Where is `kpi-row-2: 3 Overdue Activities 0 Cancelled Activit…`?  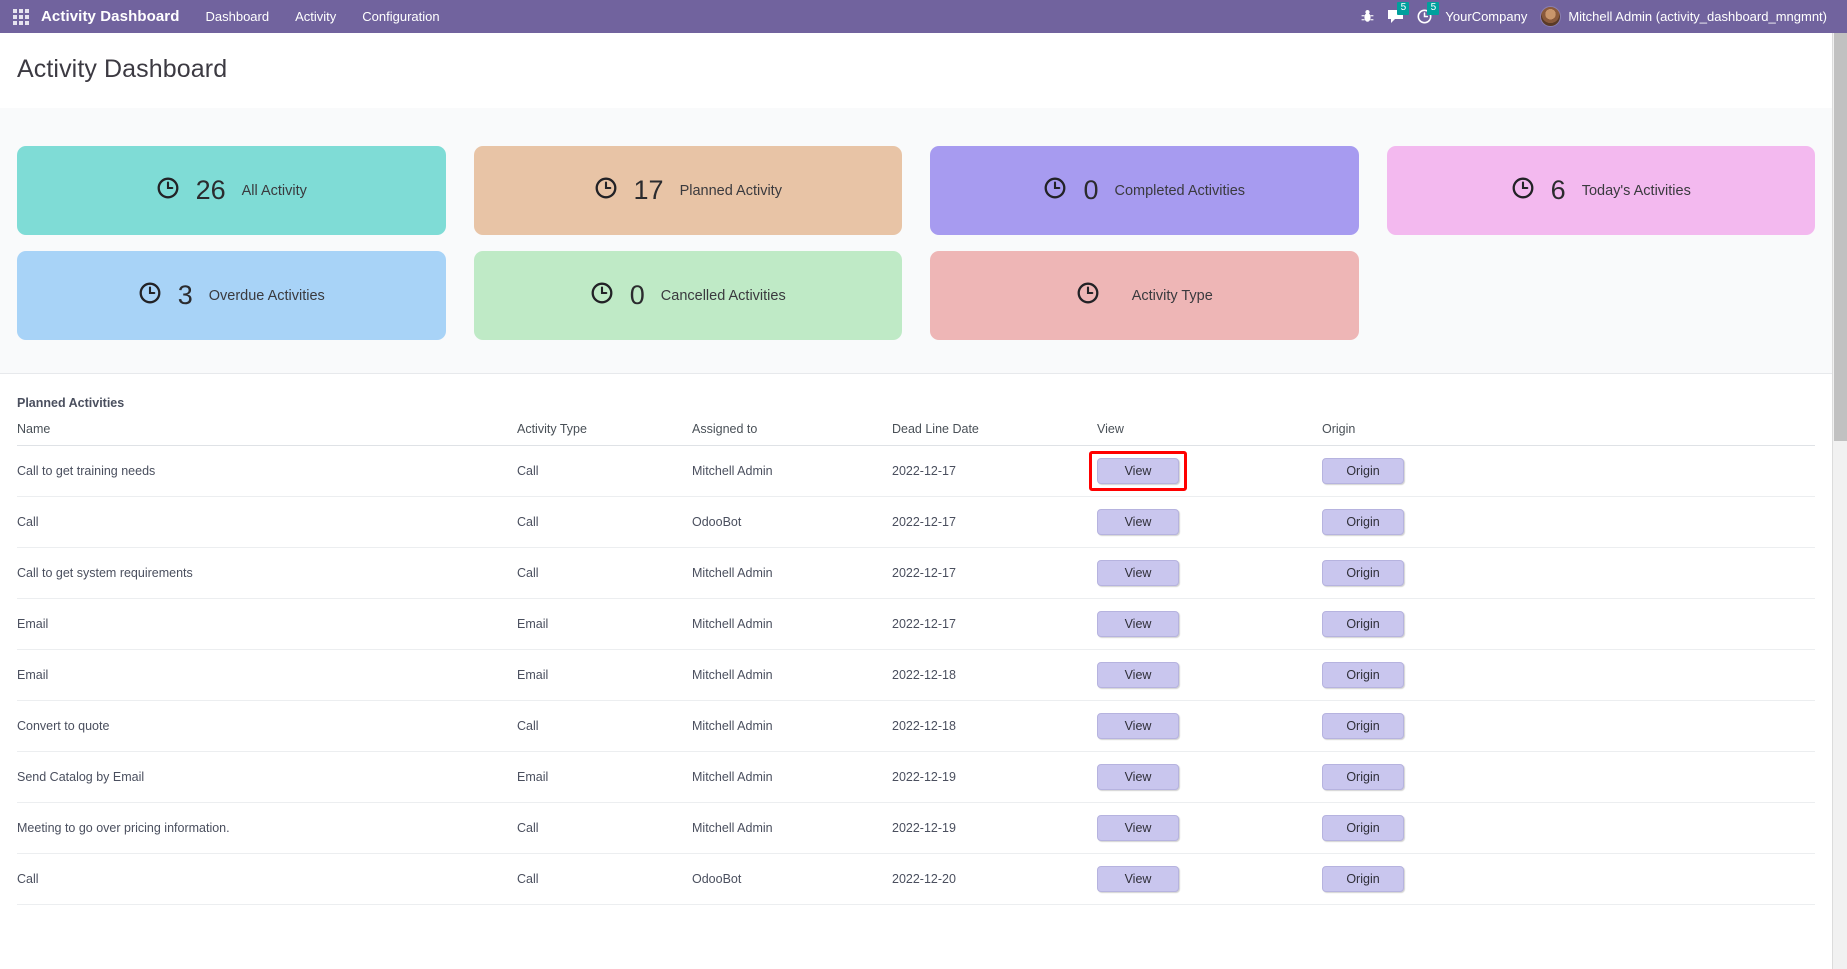
kpi-row-2: 3 Overdue Activities 0 Cancelled Activit… is located at coordinates (916, 295).